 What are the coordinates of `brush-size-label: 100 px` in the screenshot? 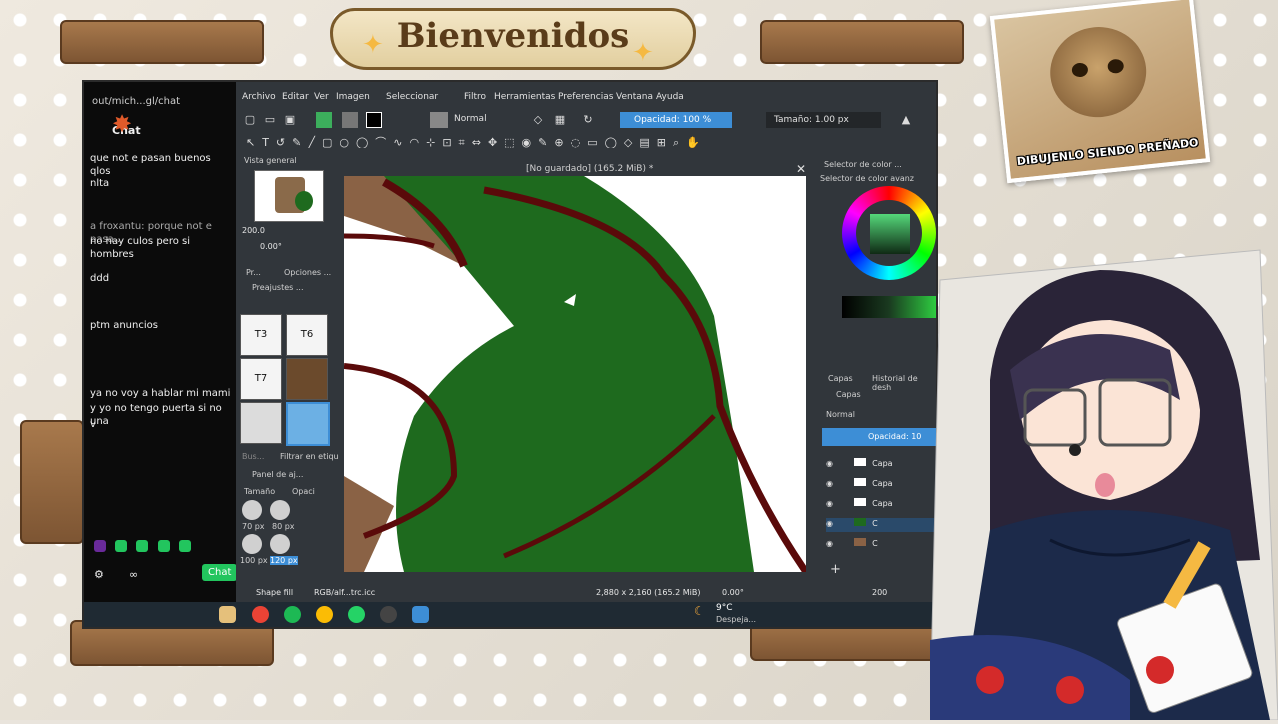 It's located at (254, 560).